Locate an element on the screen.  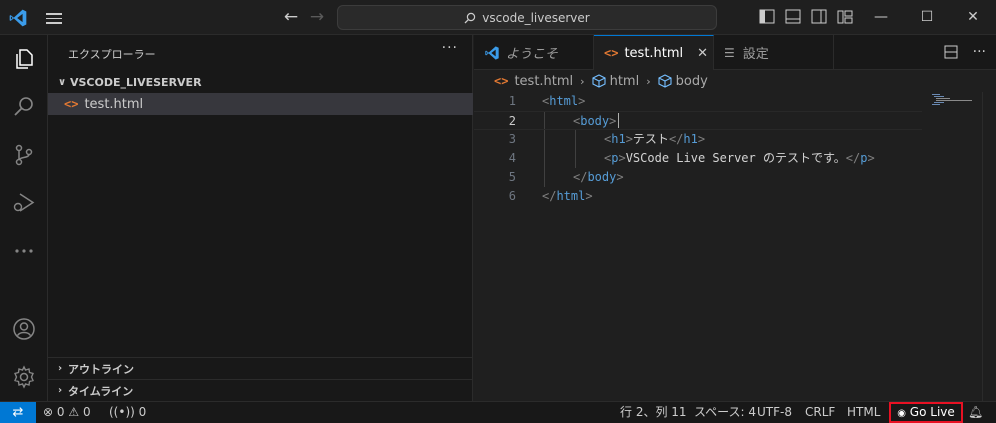
sidebar-title: エクスプローラー is located at coordinates (112, 54).